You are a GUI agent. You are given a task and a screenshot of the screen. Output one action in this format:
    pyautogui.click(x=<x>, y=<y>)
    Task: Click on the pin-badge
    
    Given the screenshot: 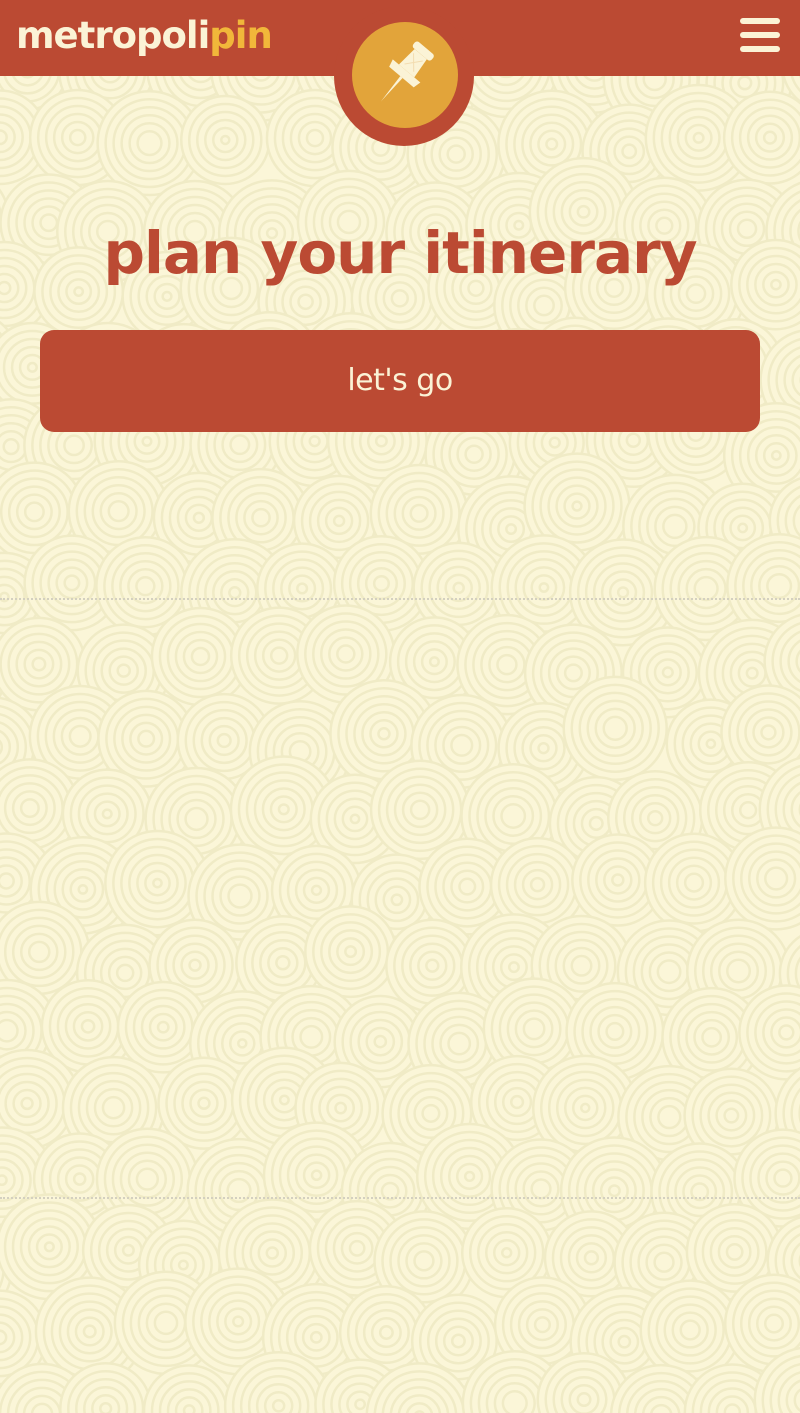 What is the action you would take?
    pyautogui.click(x=404, y=76)
    